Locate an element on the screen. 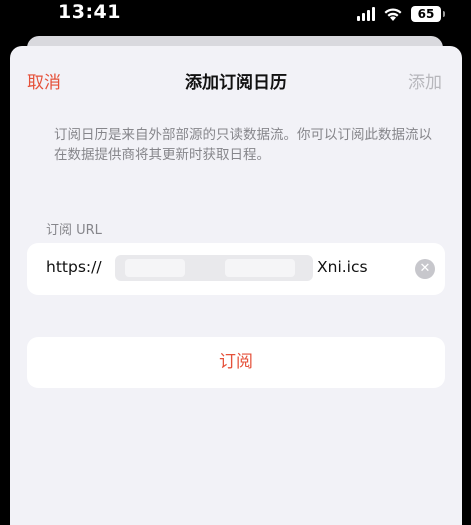  status-bar: 13:41 65 is located at coordinates (235, 15).